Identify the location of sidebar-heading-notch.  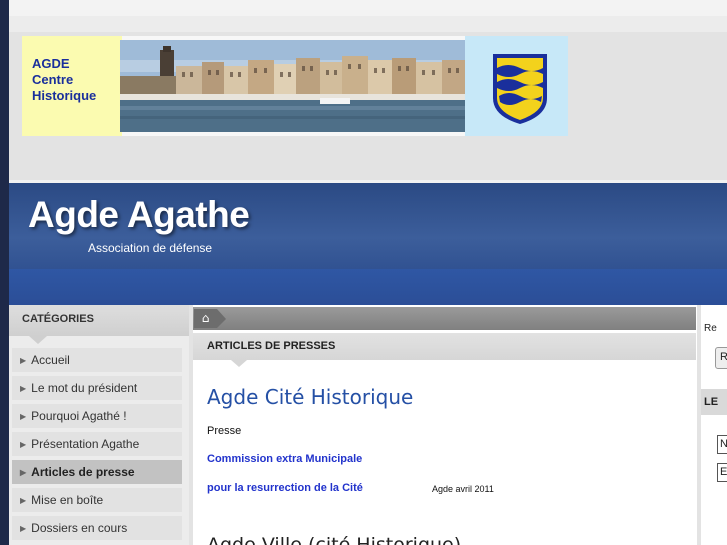
(38, 340).